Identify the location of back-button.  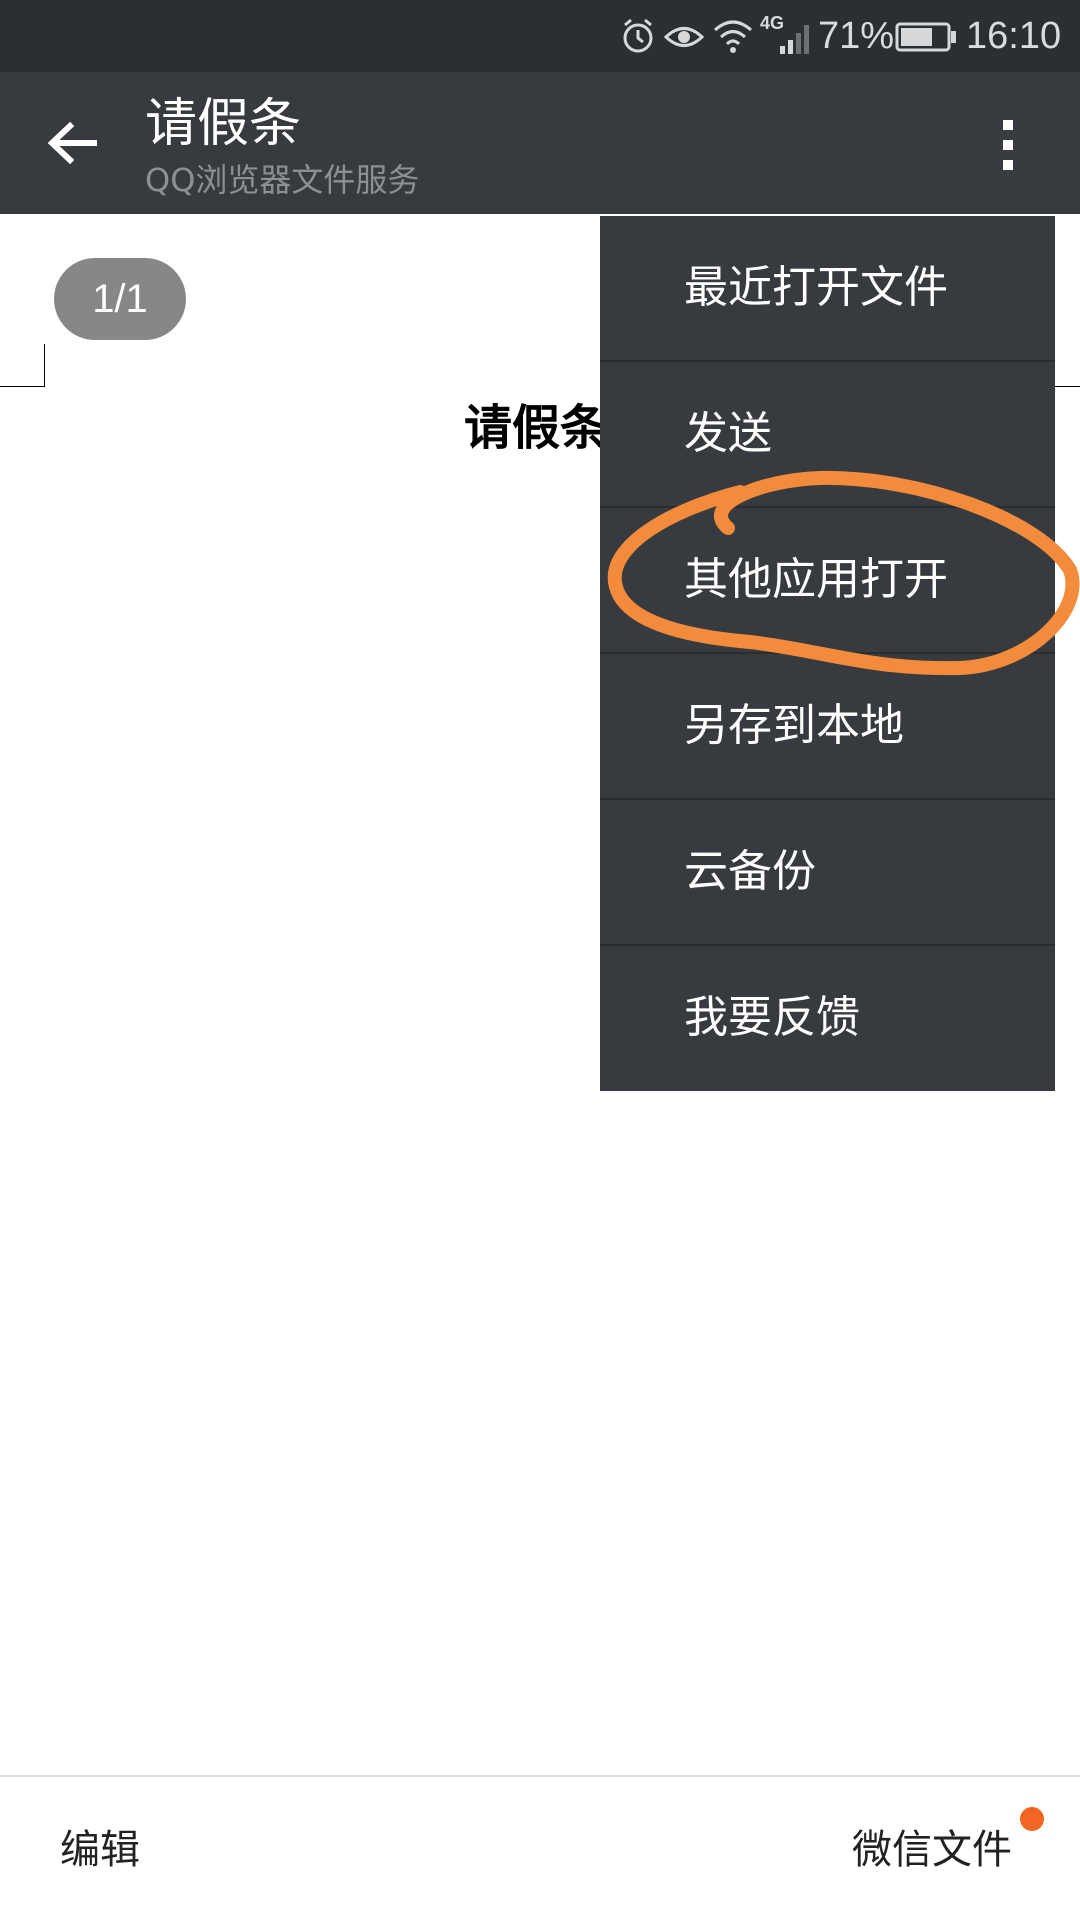
(72, 143).